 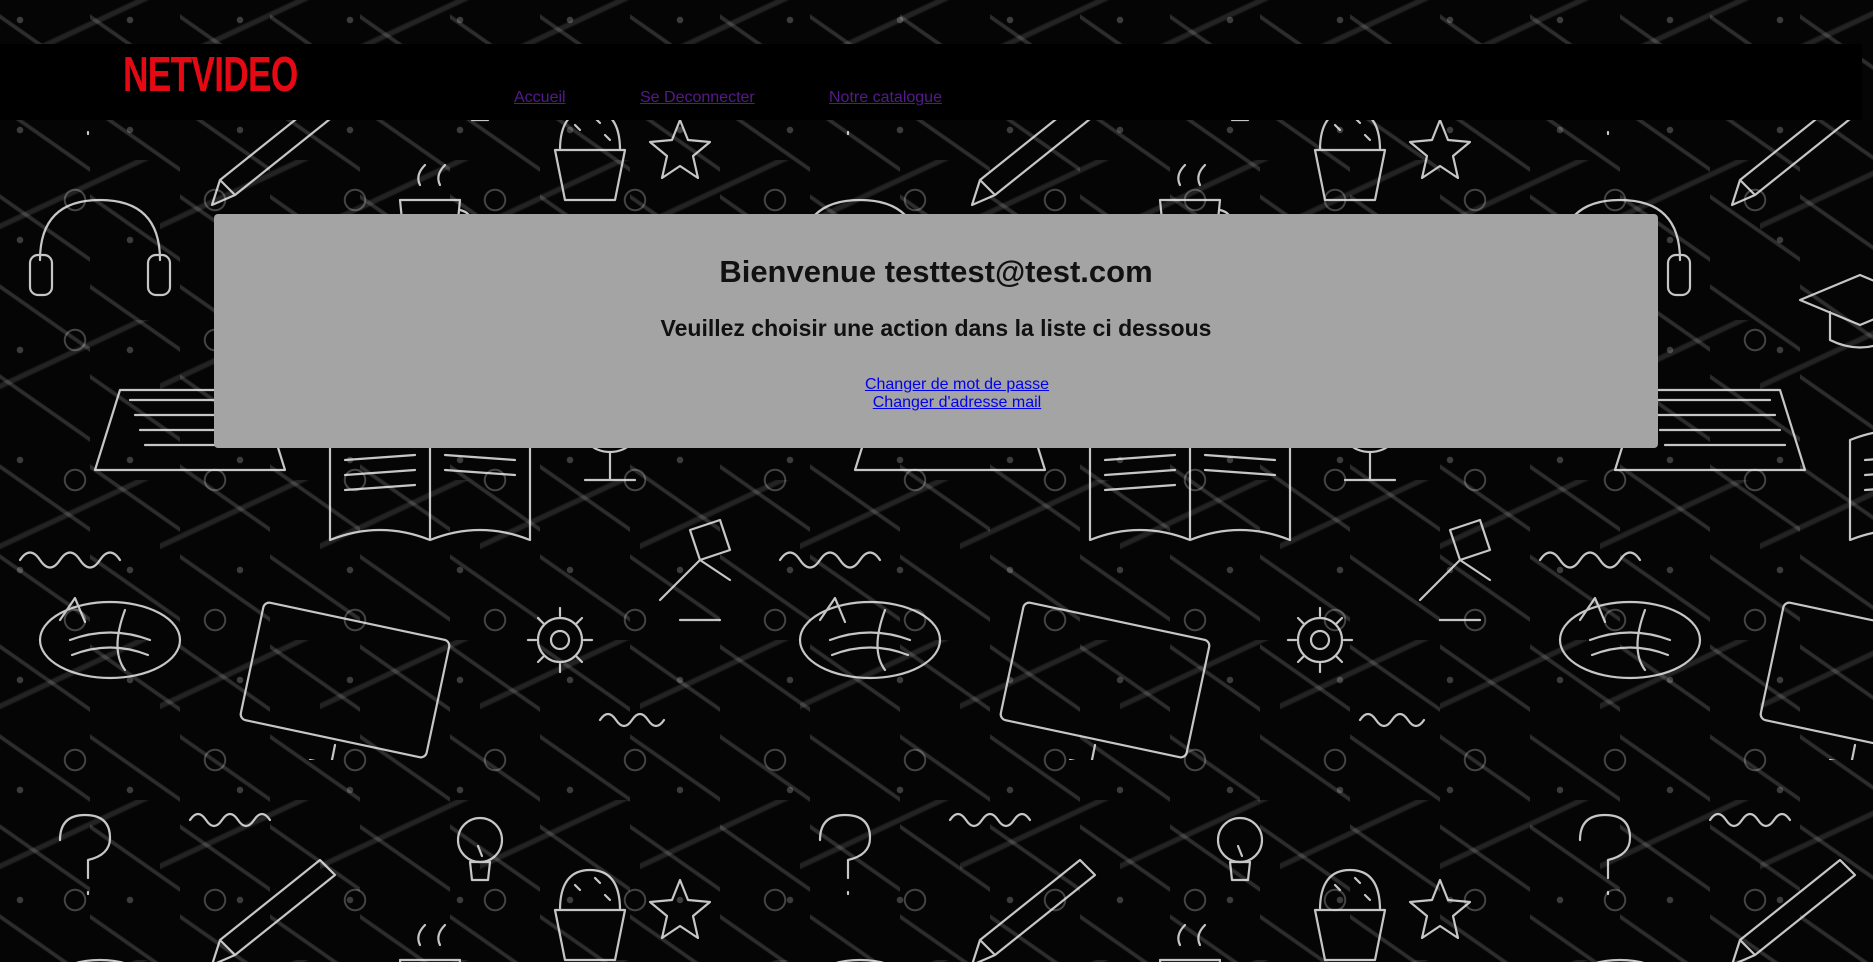 I want to click on nav-link-se-deconnecter: Se Deconnecter, so click(x=697, y=98).